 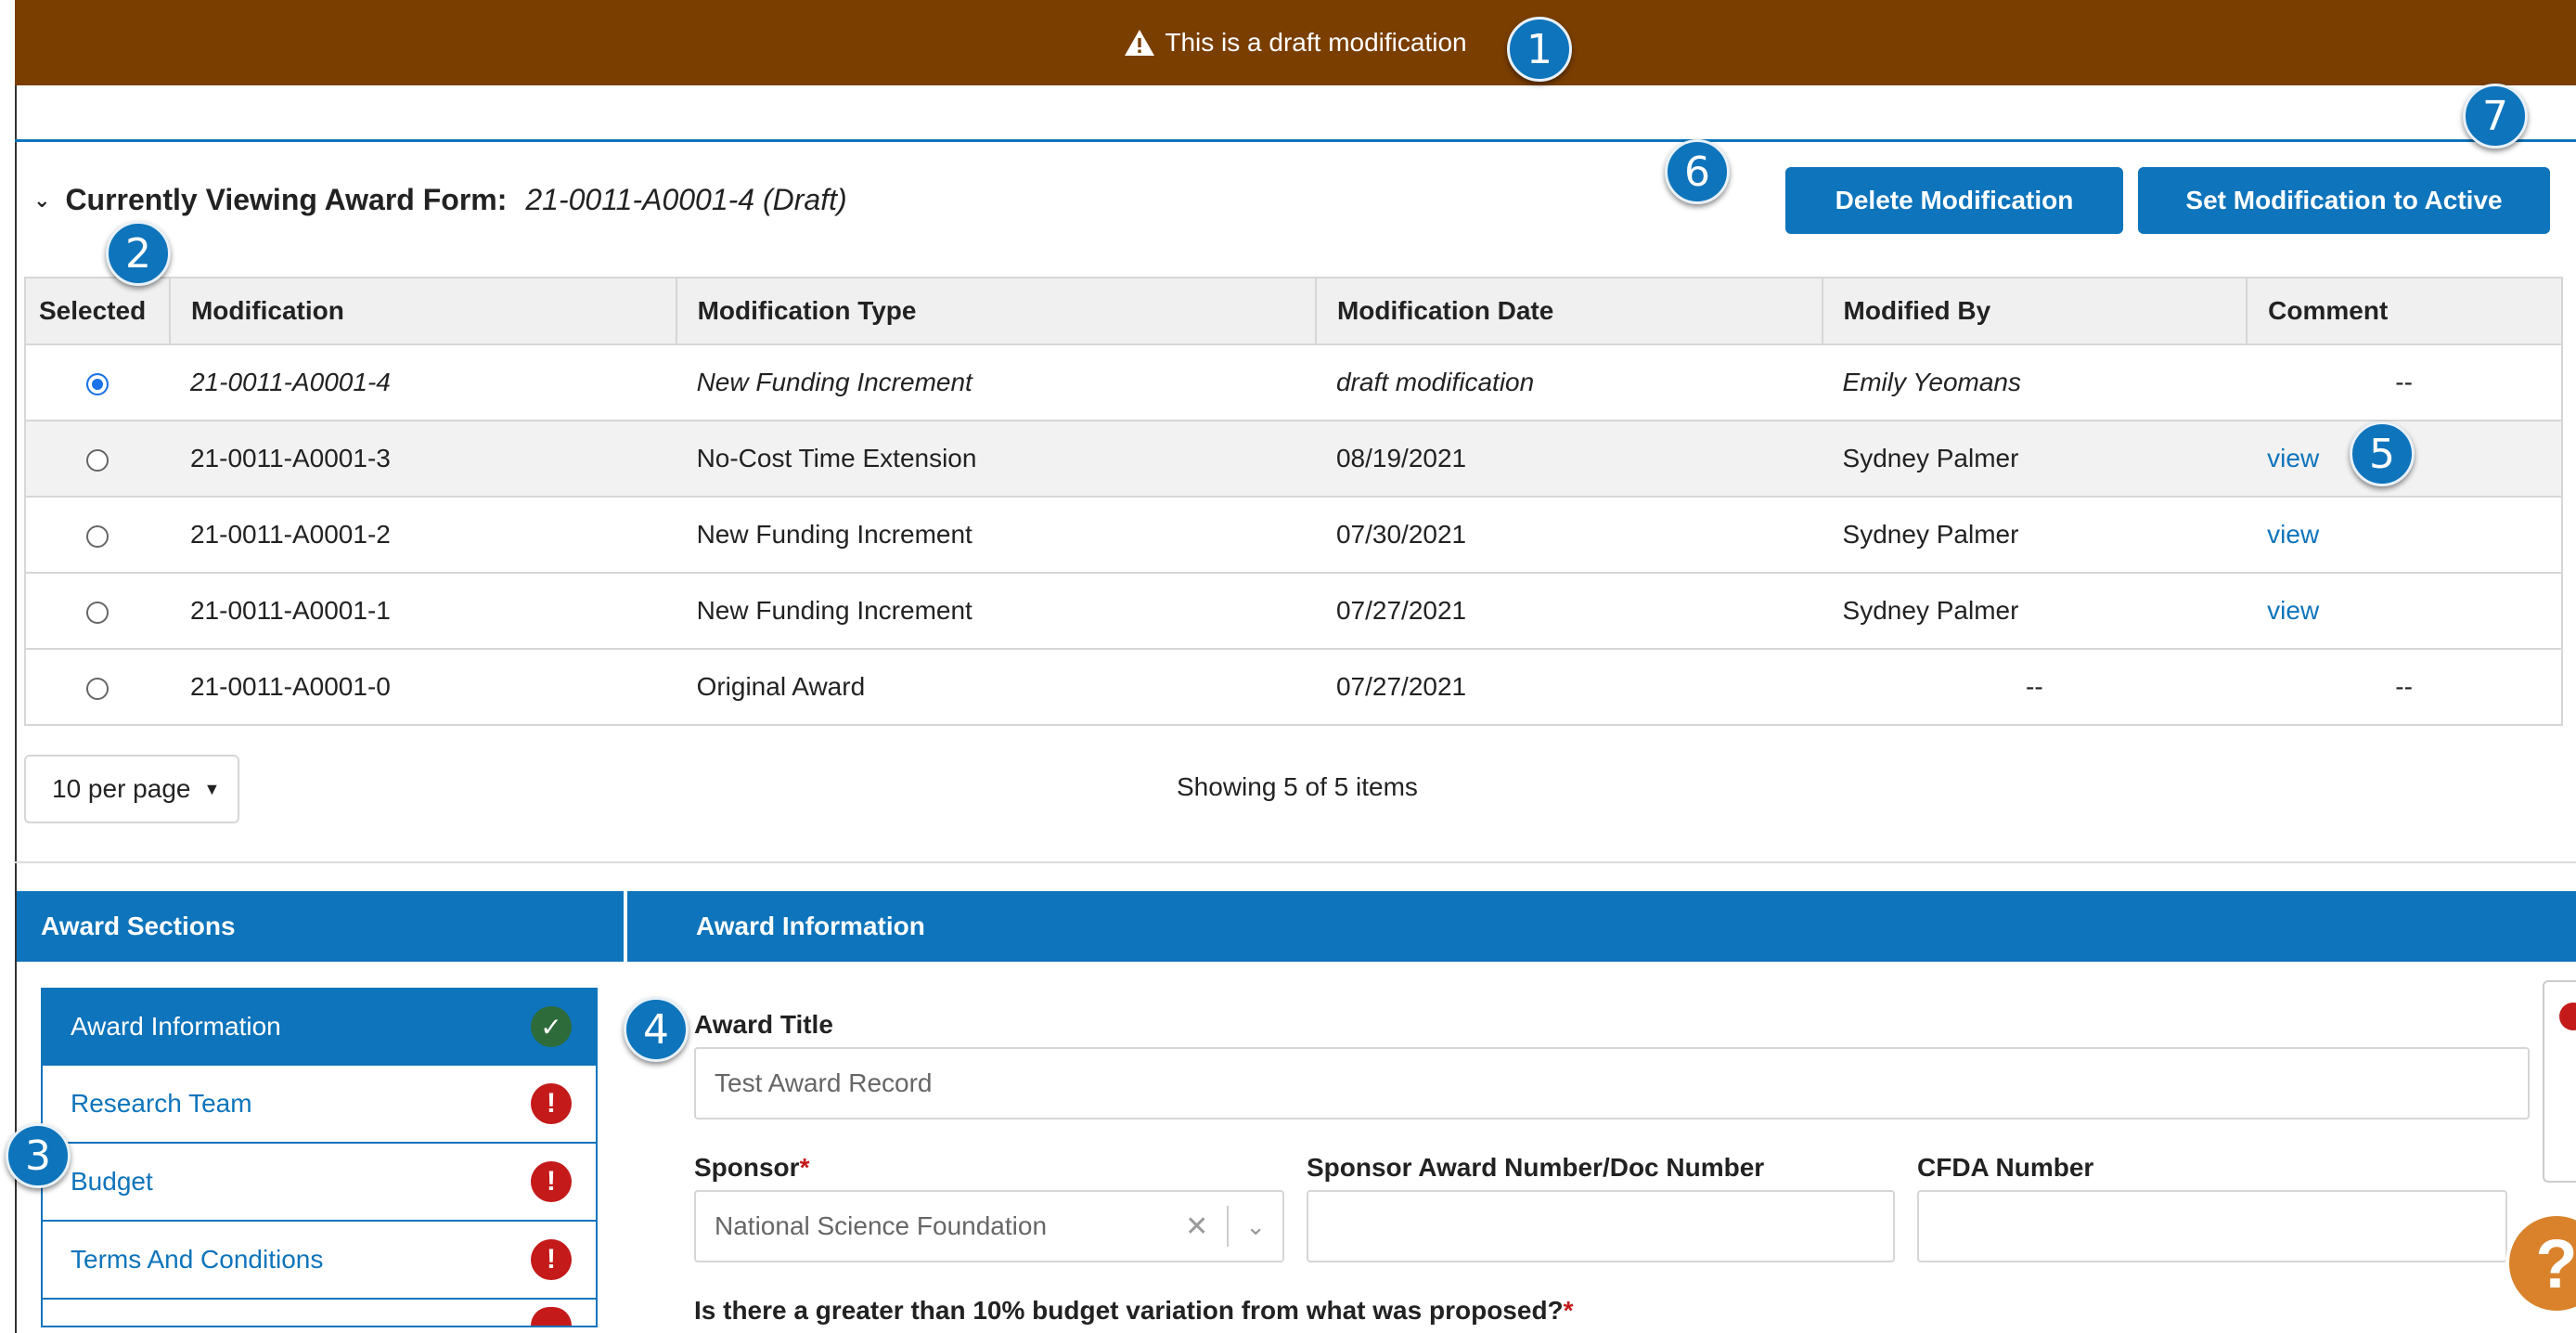 What do you see at coordinates (1954, 200) in the screenshot?
I see `delete-modification-button: Delete Modification` at bounding box center [1954, 200].